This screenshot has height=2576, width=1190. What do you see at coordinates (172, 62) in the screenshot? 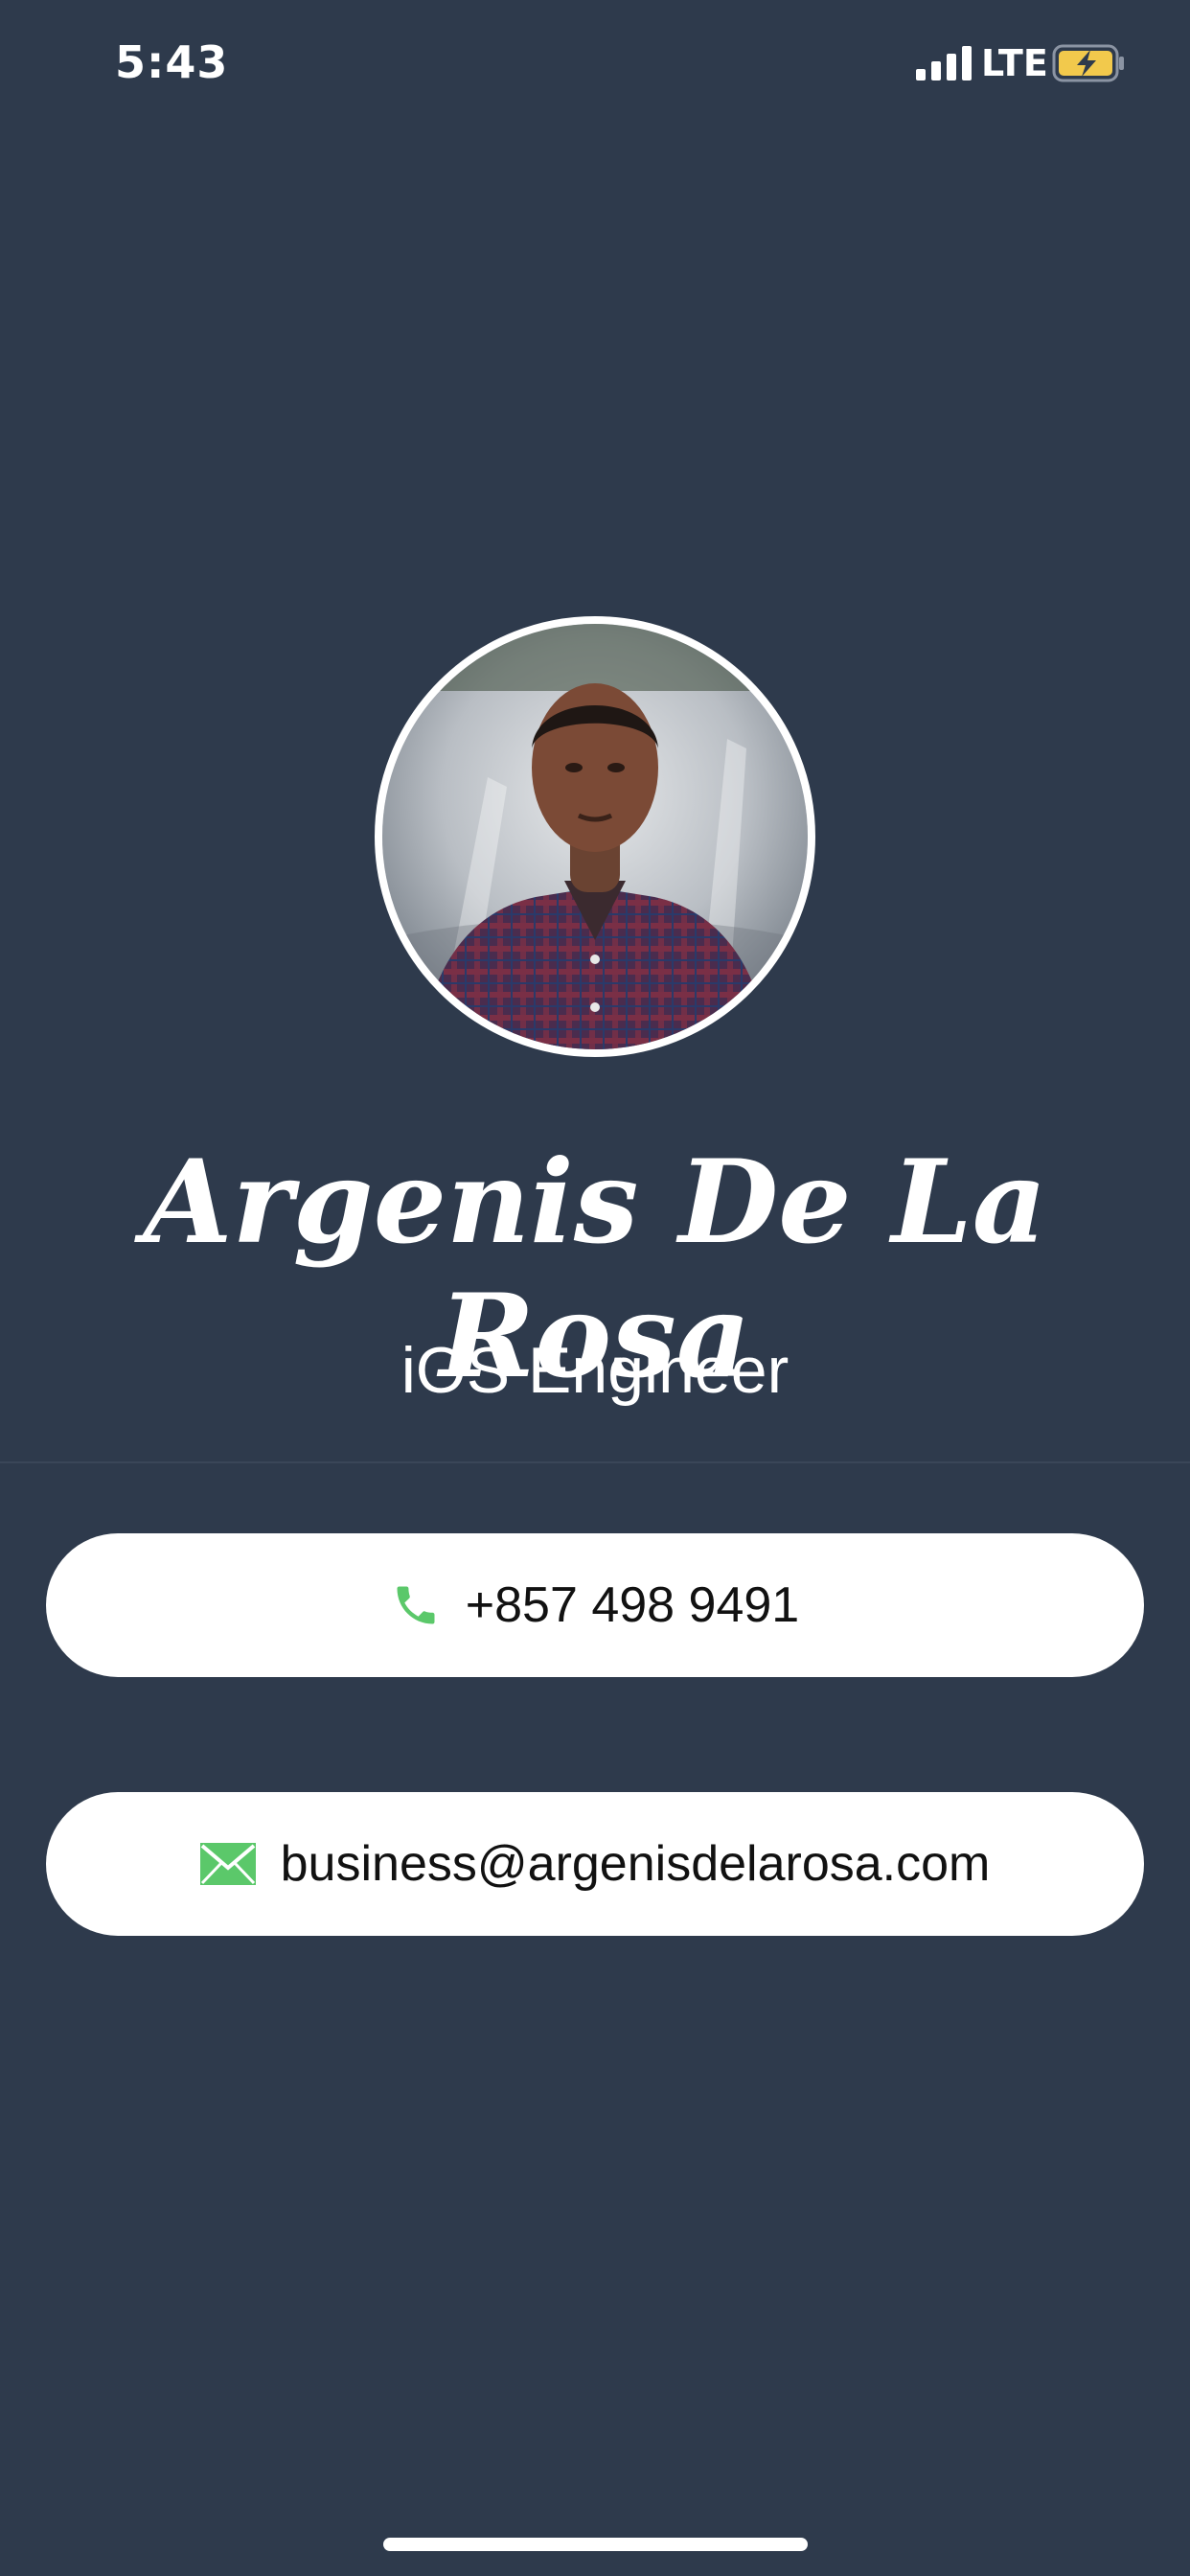
I see `status-time: 5:43` at bounding box center [172, 62].